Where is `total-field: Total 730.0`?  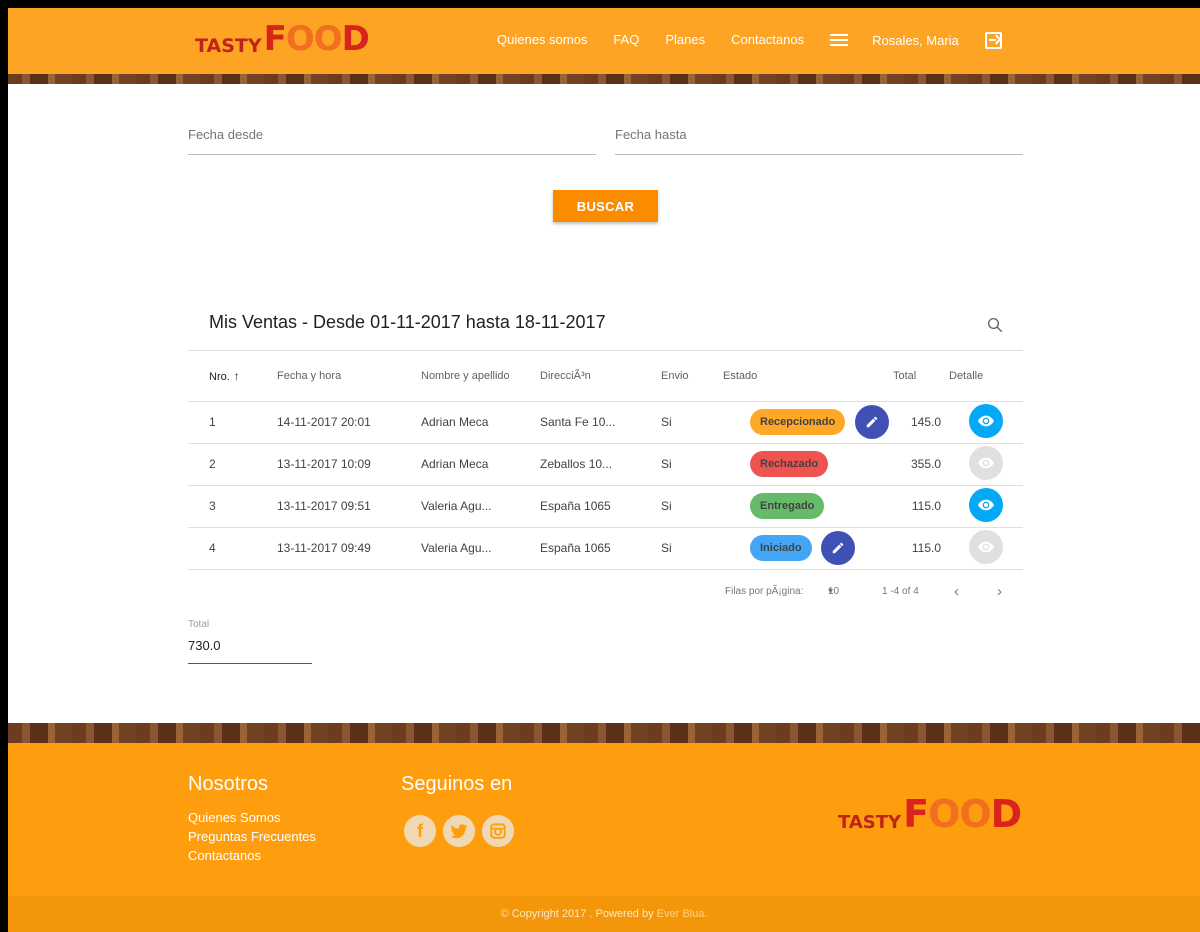
total-field: Total 730.0 is located at coordinates (250, 641).